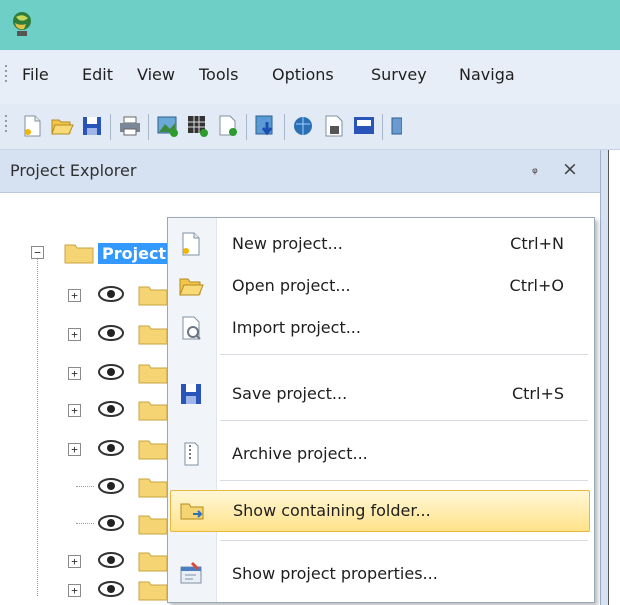 Image resolution: width=620 pixels, height=605 pixels. What do you see at coordinates (614, 377) in the screenshot?
I see `document-area-edge` at bounding box center [614, 377].